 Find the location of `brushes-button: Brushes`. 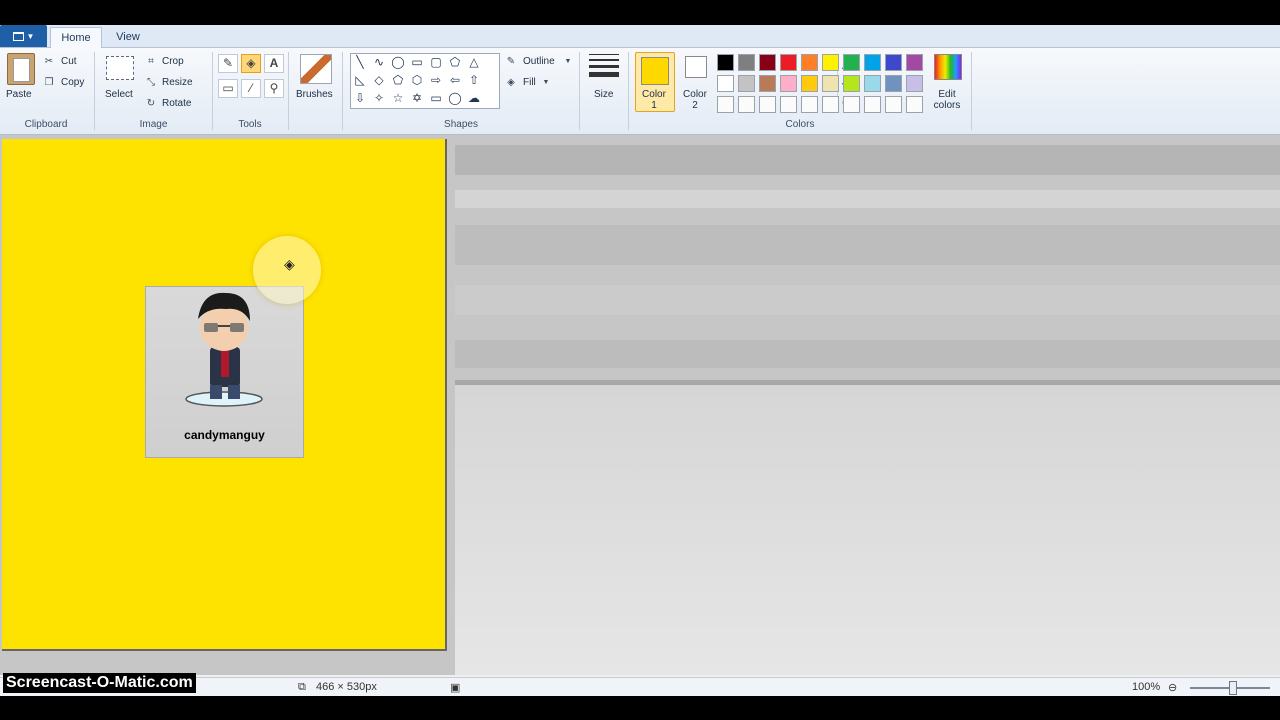

brushes-button: Brushes is located at coordinates (314, 94).